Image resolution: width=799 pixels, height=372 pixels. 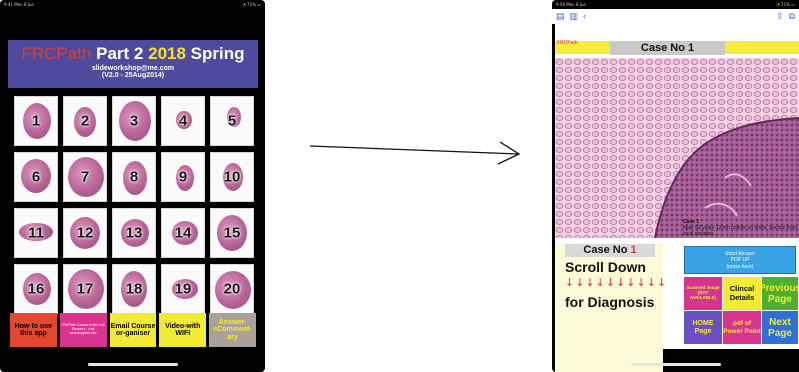 What do you see at coordinates (574, 16) in the screenshot?
I see `library-icon: ▥` at bounding box center [574, 16].